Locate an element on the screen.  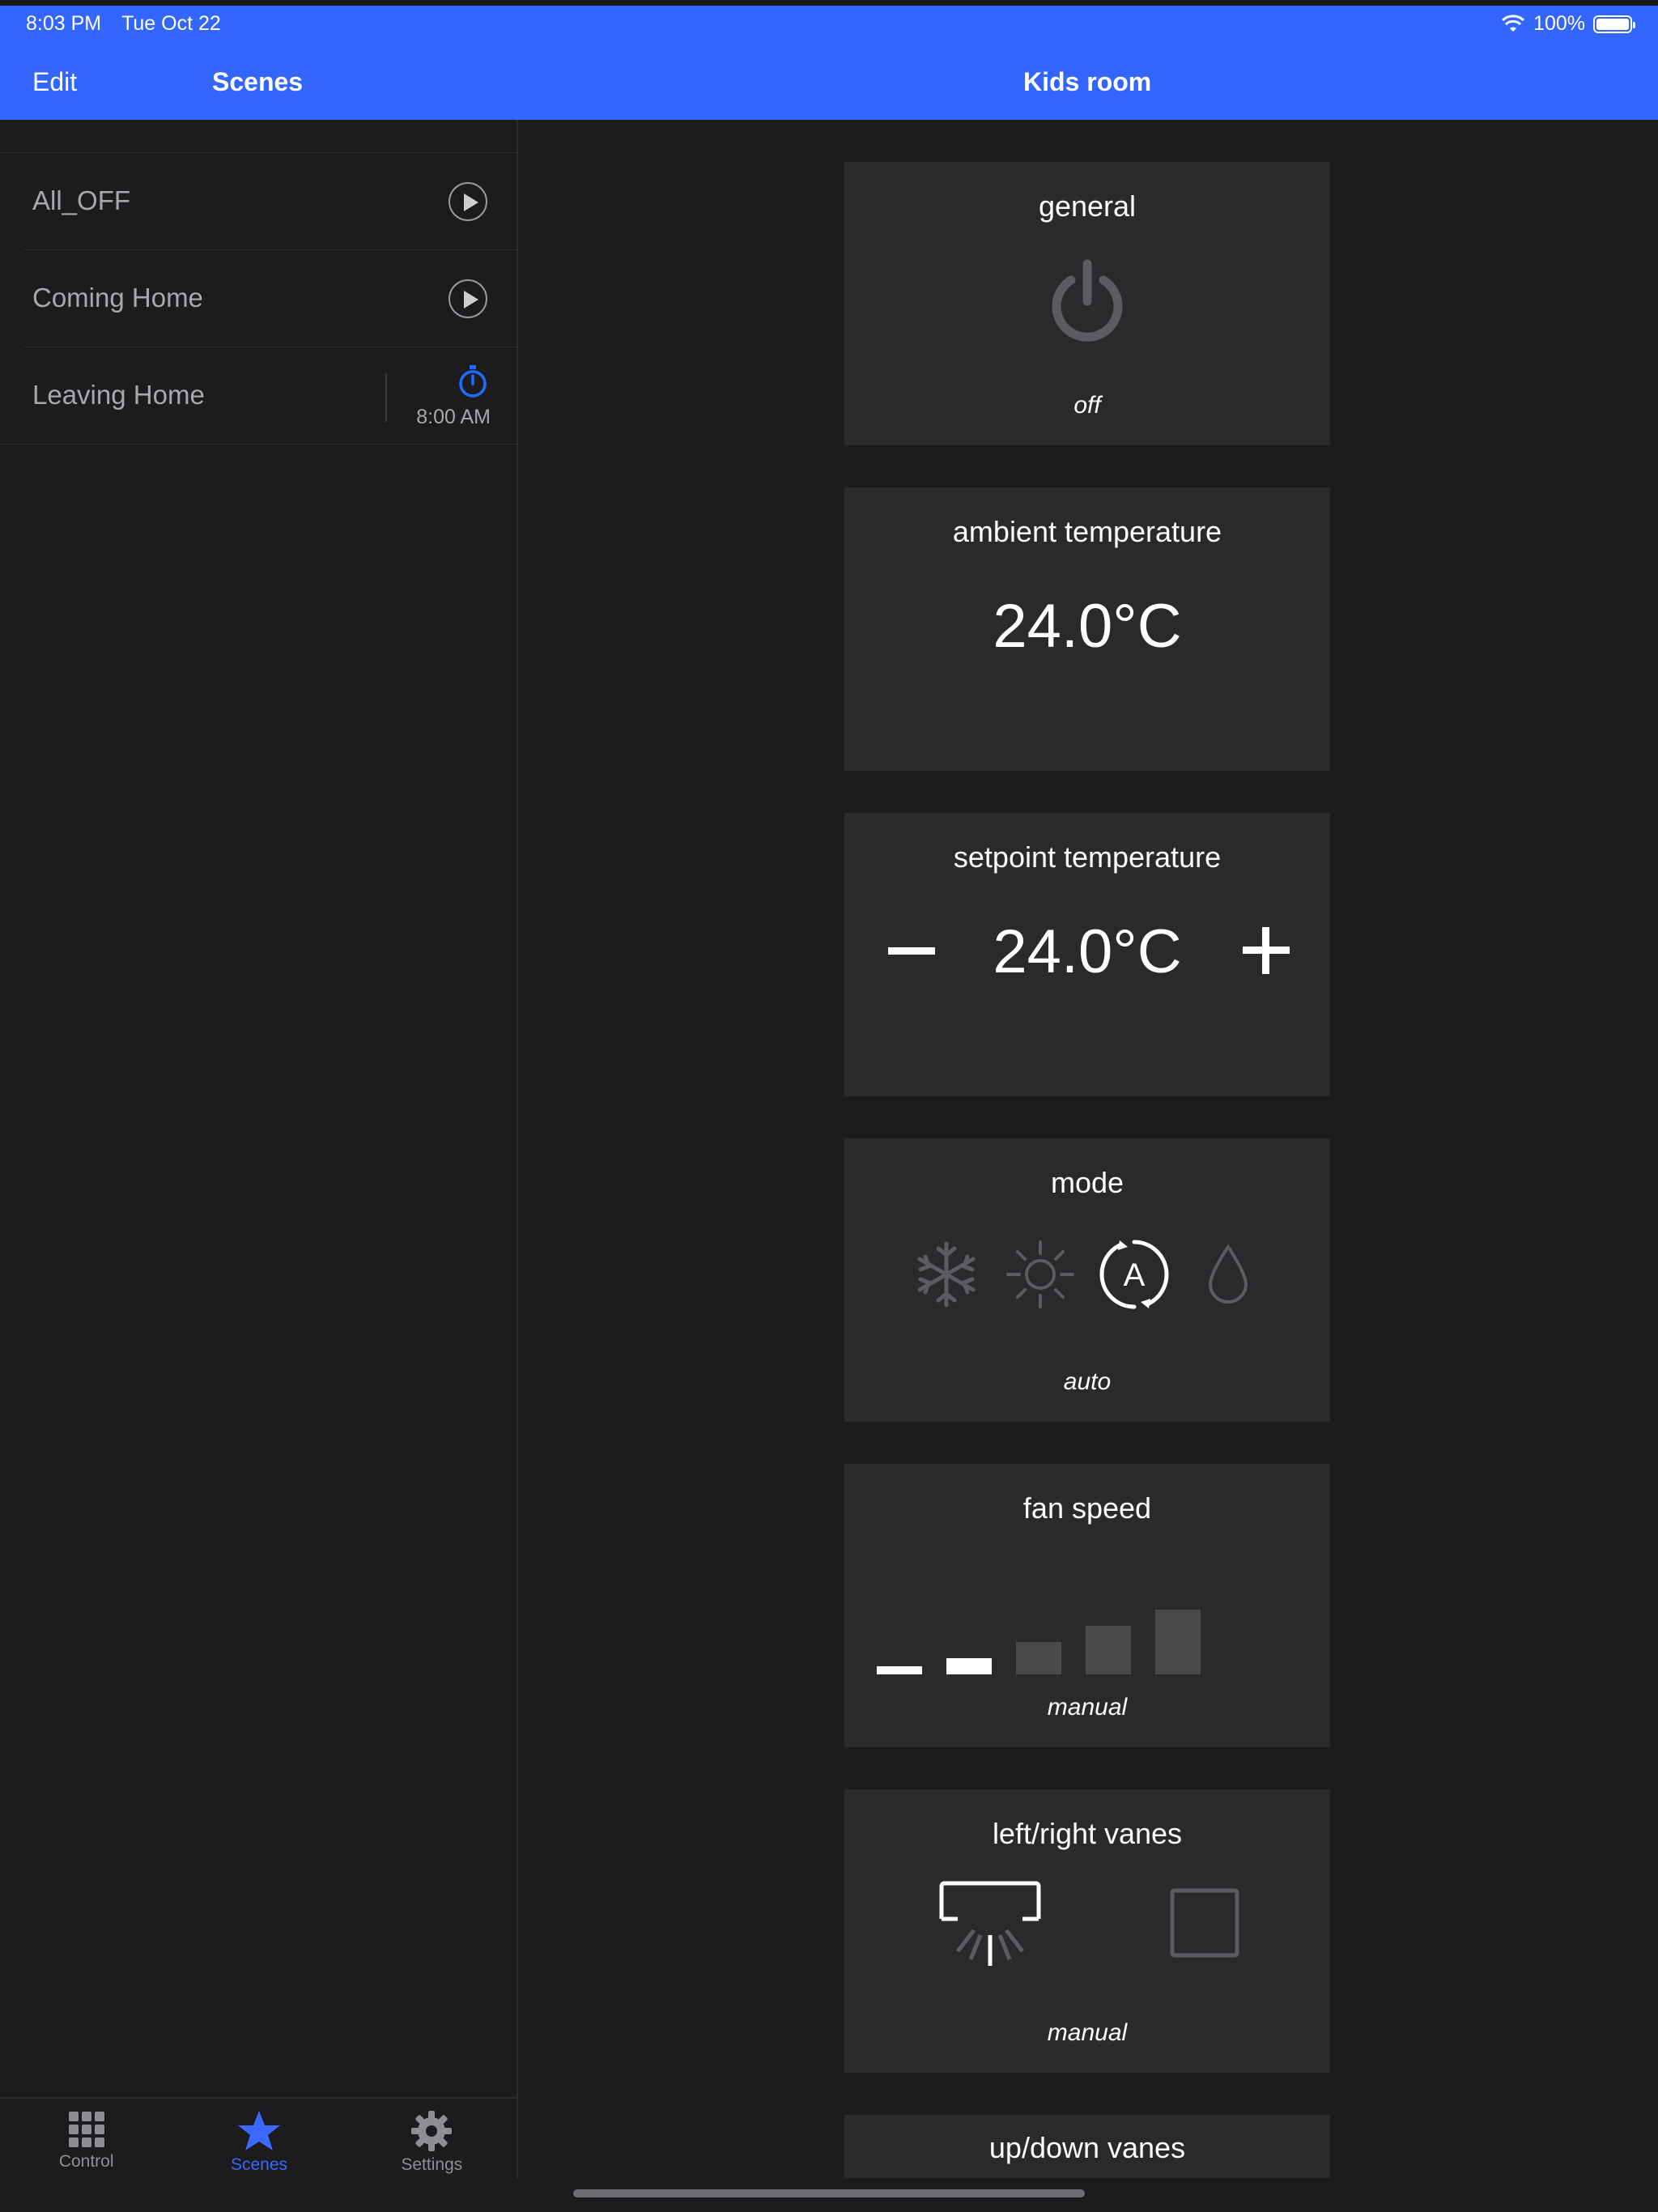
home-indicator is located at coordinates (829, 2193).